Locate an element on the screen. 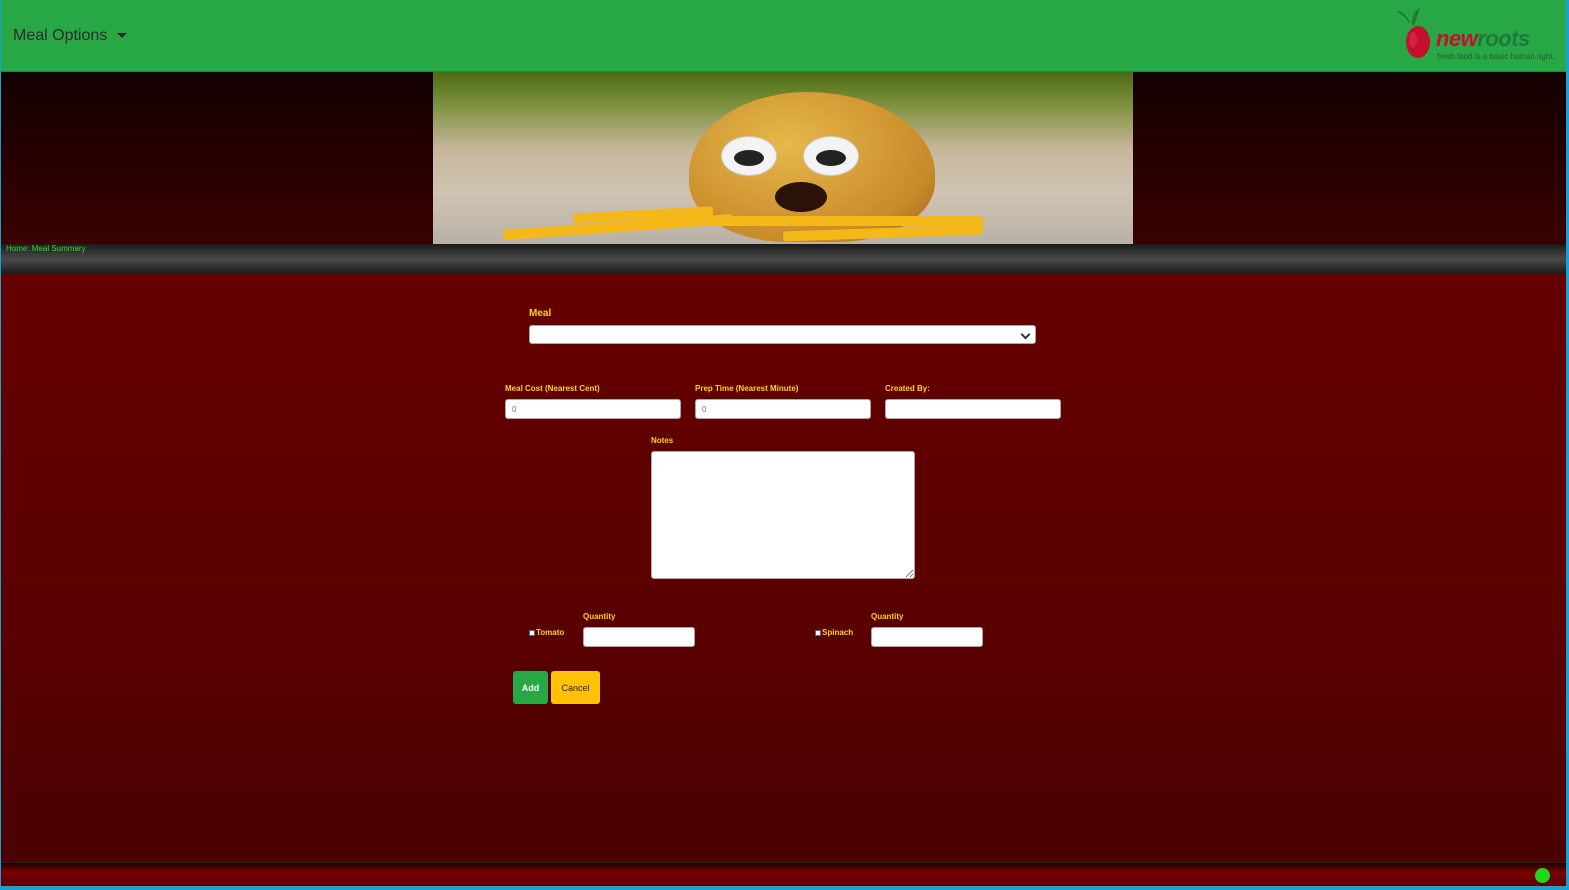 The width and height of the screenshot is (1569, 890). meal-cost-input is located at coordinates (593, 409).